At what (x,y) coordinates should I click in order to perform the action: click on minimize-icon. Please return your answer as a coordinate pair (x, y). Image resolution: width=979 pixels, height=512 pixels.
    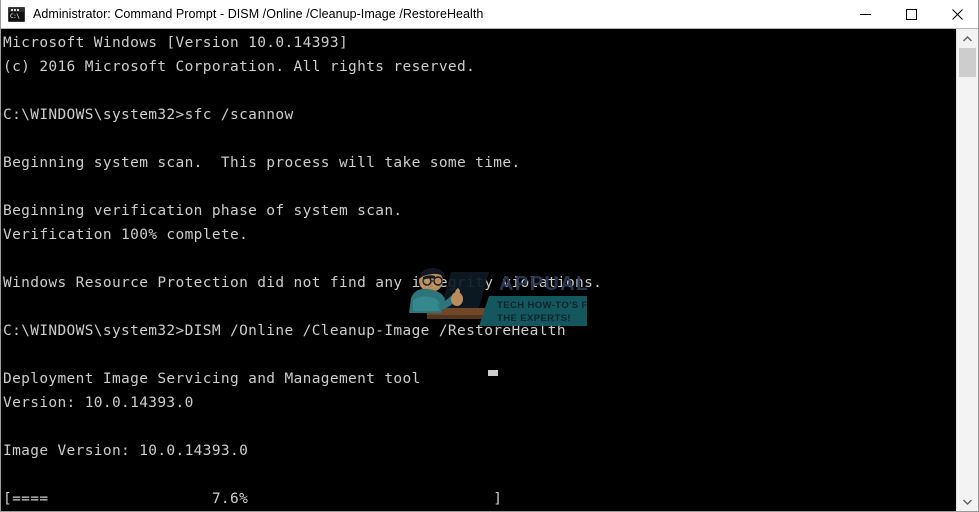
    Looking at the image, I should click on (865, 14).